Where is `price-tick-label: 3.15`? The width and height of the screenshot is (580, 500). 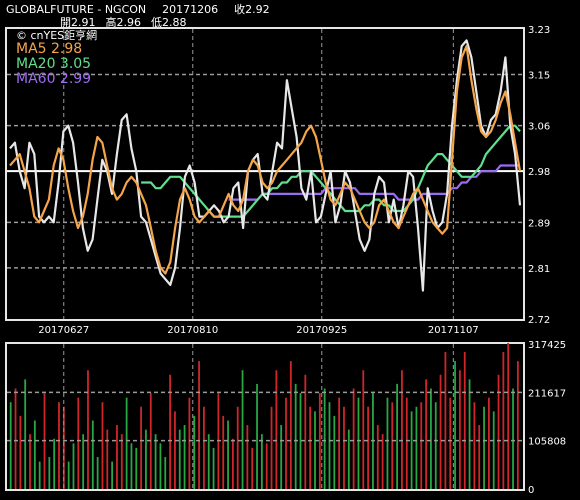 price-tick-label: 3.15 is located at coordinates (539, 75).